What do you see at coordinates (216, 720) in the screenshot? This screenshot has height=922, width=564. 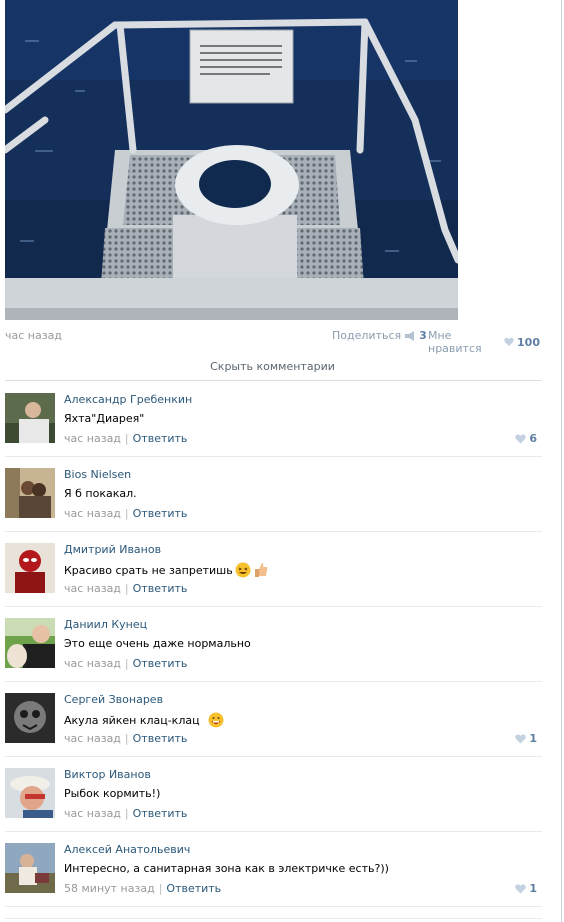 I see `grinning-emoji-icon` at bounding box center [216, 720].